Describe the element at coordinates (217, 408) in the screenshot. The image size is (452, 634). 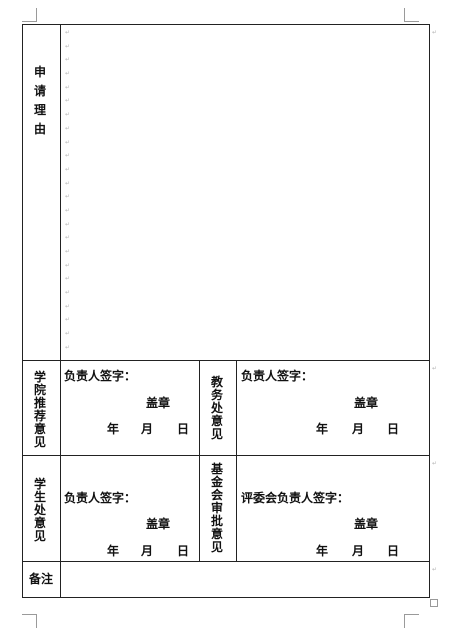
I see `academic-affairs-label: 教 务 处 意 见` at that location.